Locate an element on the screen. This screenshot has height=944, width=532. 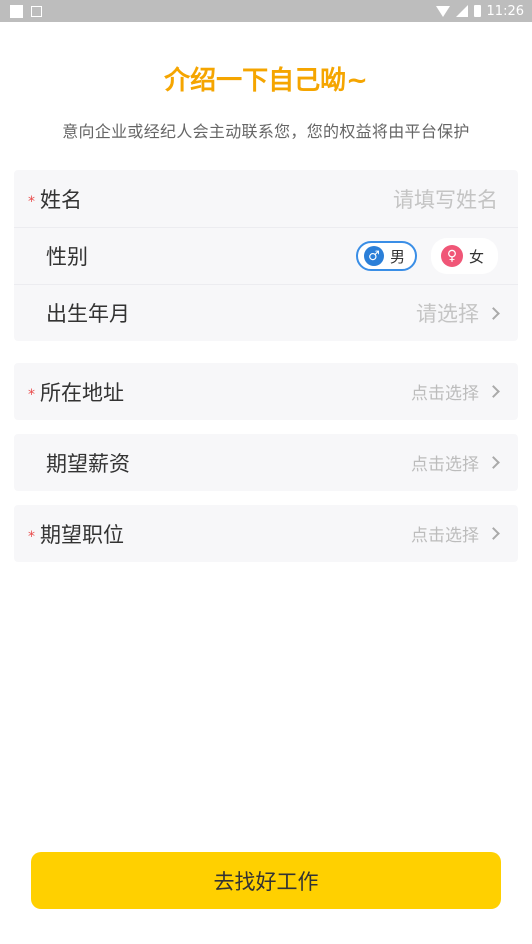
name-row: * 姓名 请填写姓名 is located at coordinates (266, 198).